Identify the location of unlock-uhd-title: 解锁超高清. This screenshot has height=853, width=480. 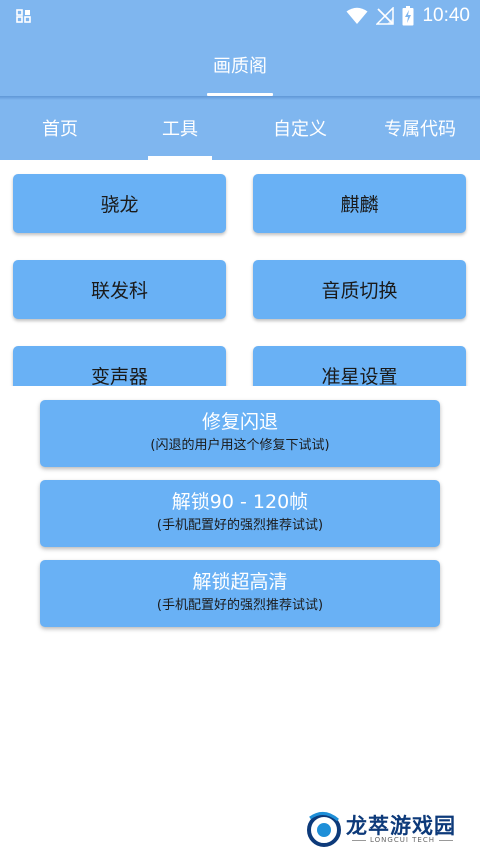
(240, 582).